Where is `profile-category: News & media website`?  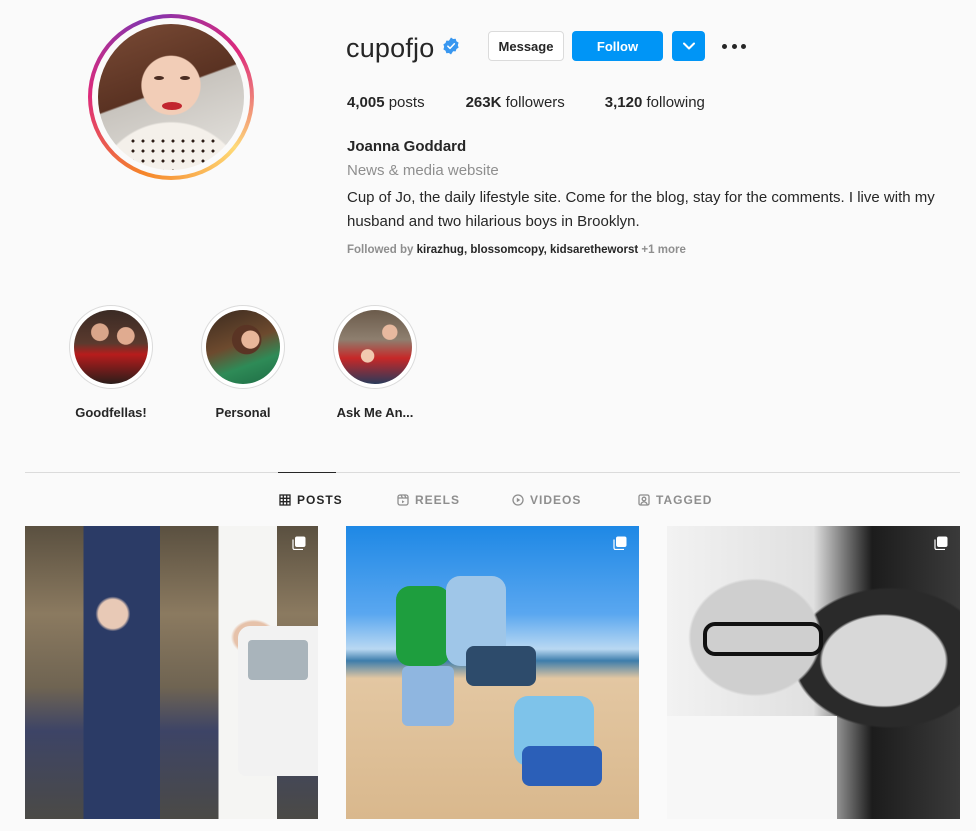 profile-category: News & media website is located at coordinates (423, 170).